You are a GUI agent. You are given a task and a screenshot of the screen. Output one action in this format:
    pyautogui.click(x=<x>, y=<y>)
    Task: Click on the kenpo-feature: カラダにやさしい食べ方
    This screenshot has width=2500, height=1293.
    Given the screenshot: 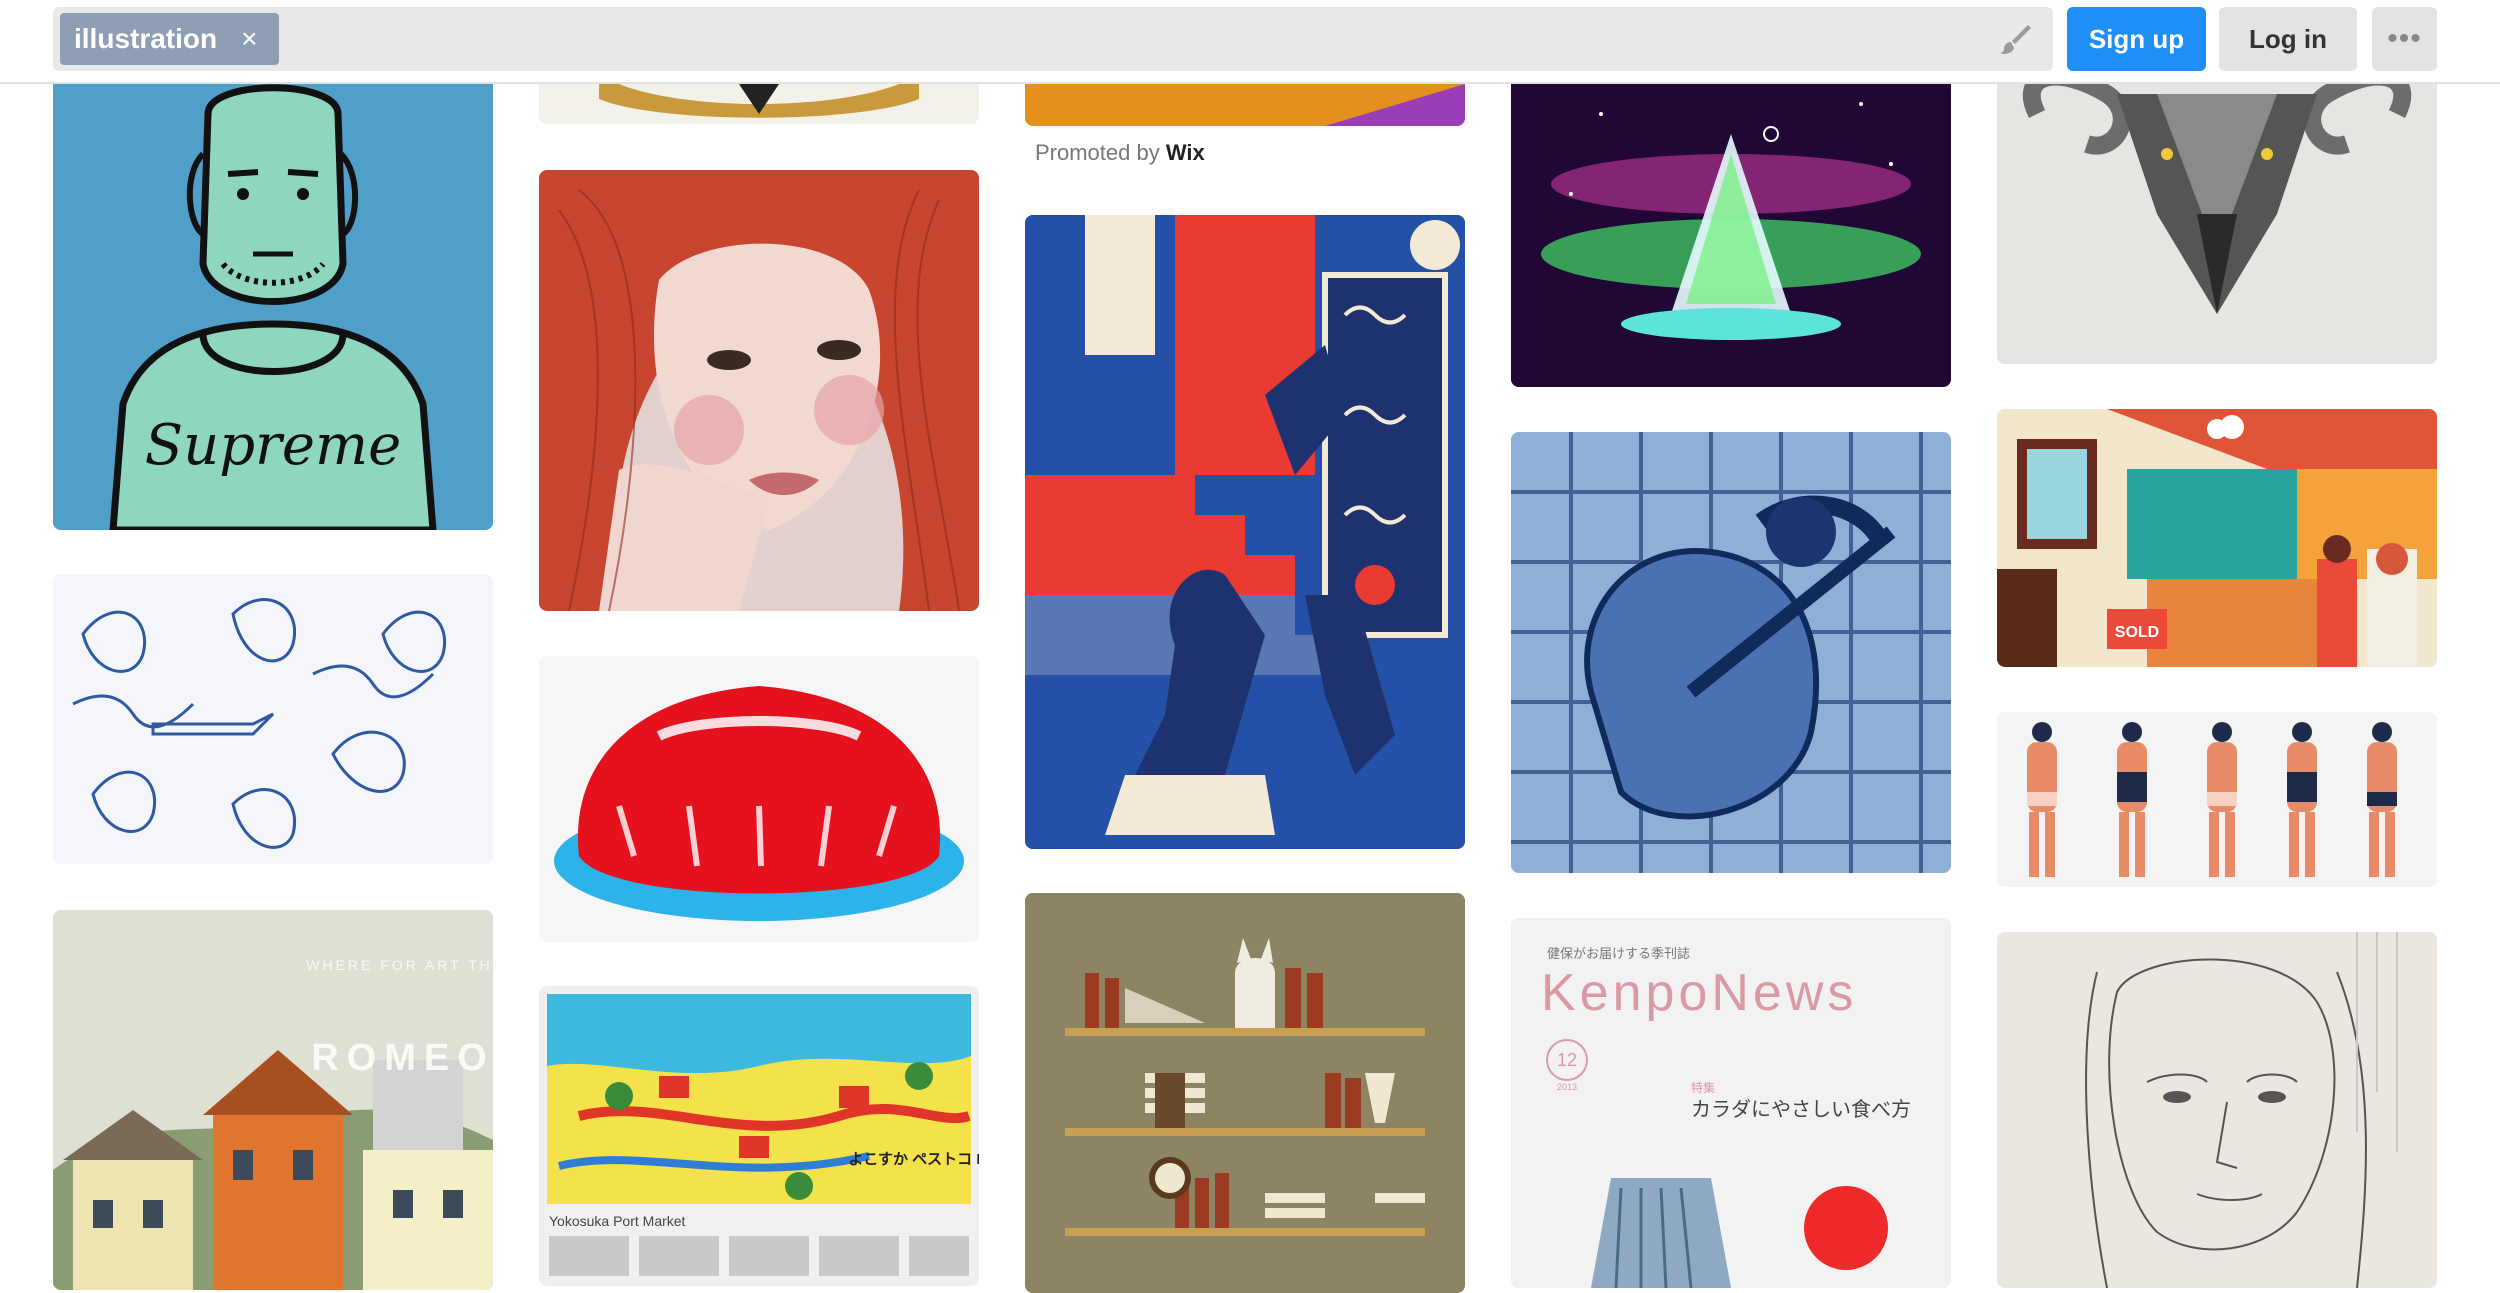 What is the action you would take?
    pyautogui.click(x=1801, y=1109)
    